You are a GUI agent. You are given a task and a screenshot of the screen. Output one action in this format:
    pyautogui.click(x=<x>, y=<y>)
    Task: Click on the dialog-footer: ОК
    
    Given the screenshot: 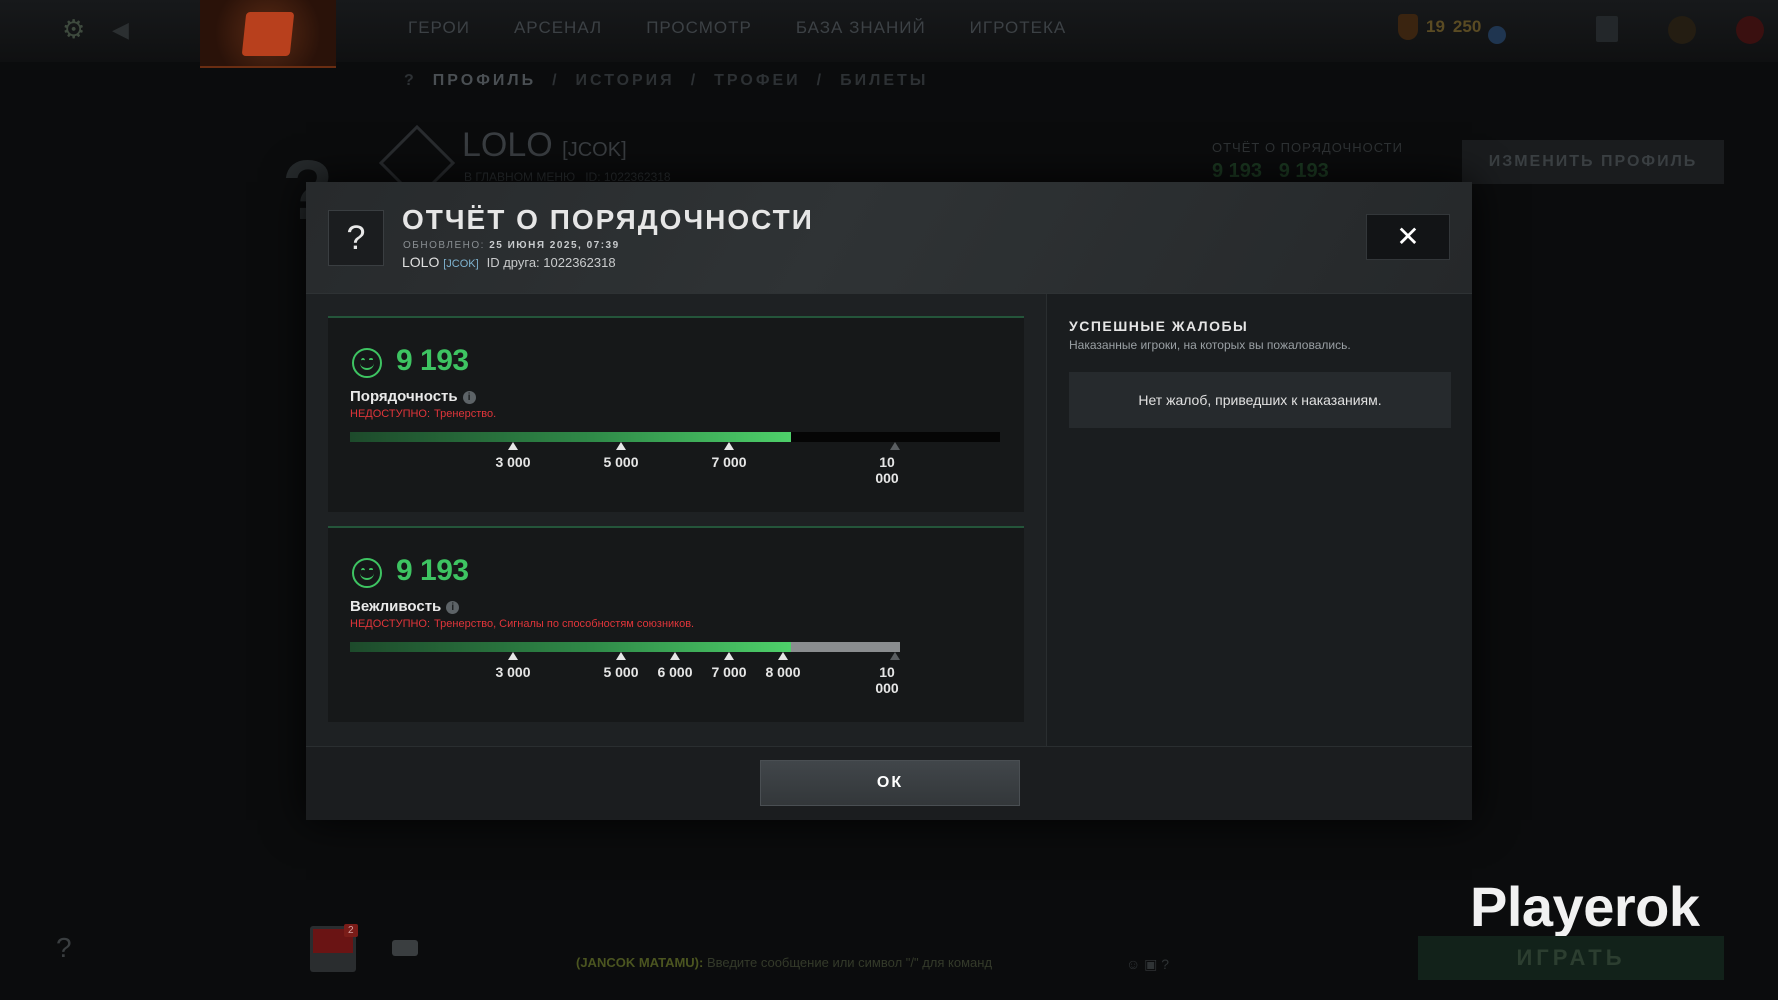 What is the action you would take?
    pyautogui.click(x=889, y=783)
    